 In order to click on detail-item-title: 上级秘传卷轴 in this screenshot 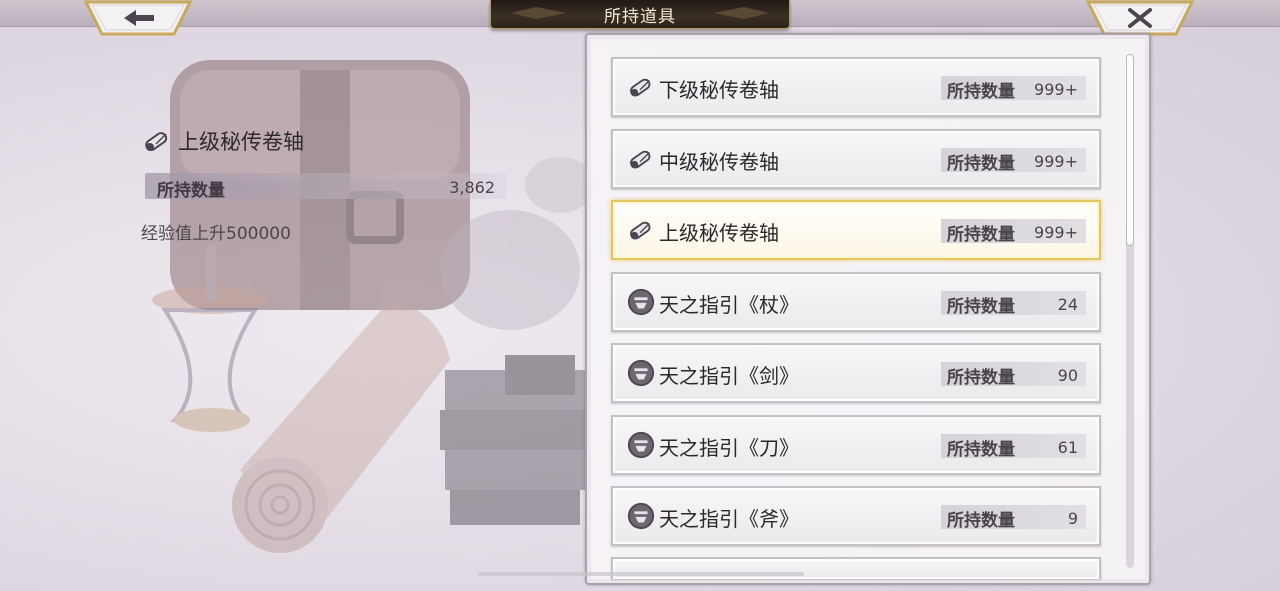, I will do `click(223, 141)`.